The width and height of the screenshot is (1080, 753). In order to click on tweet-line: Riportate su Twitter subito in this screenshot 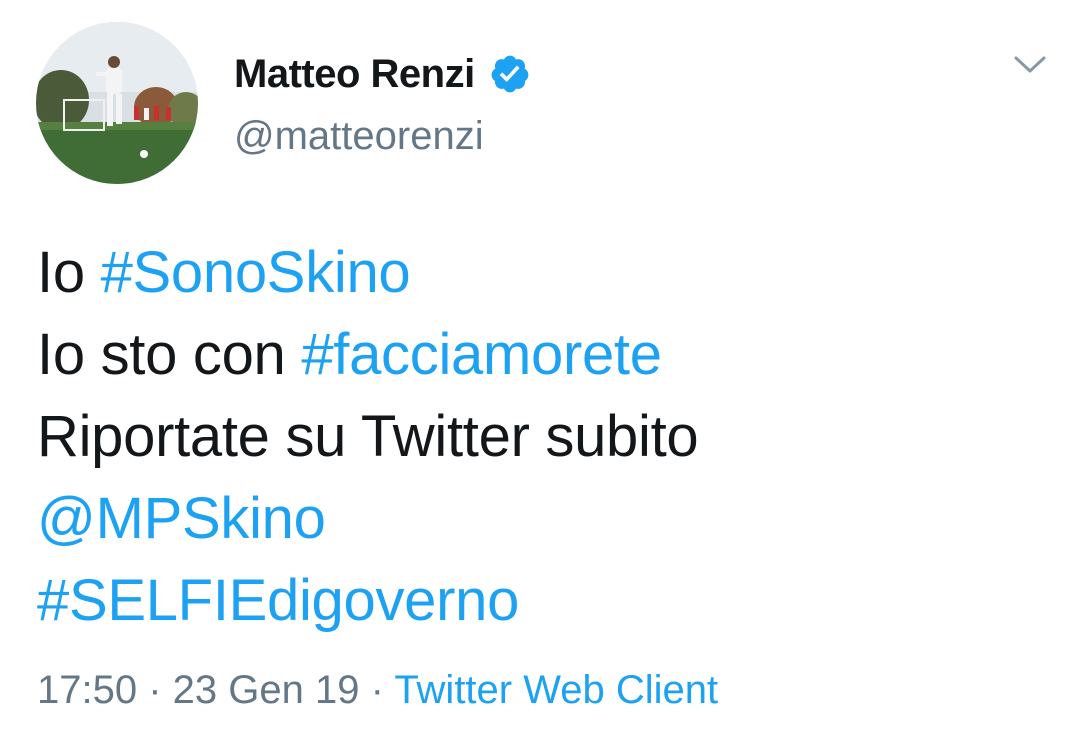, I will do `click(368, 436)`.